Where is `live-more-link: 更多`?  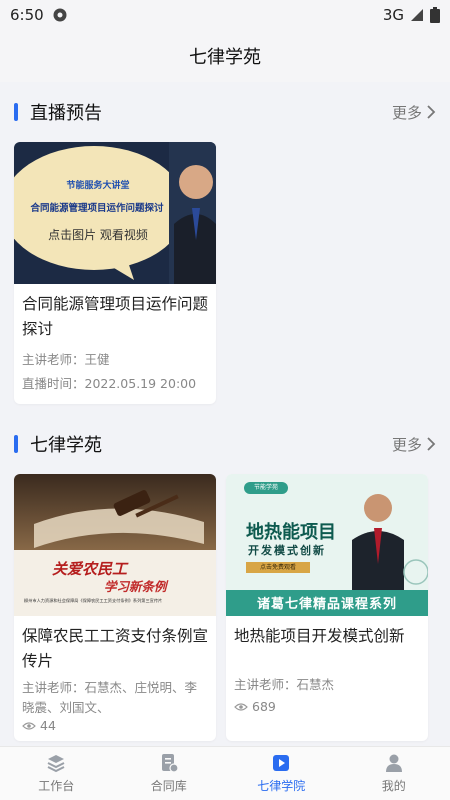 live-more-link: 更多 is located at coordinates (414, 112).